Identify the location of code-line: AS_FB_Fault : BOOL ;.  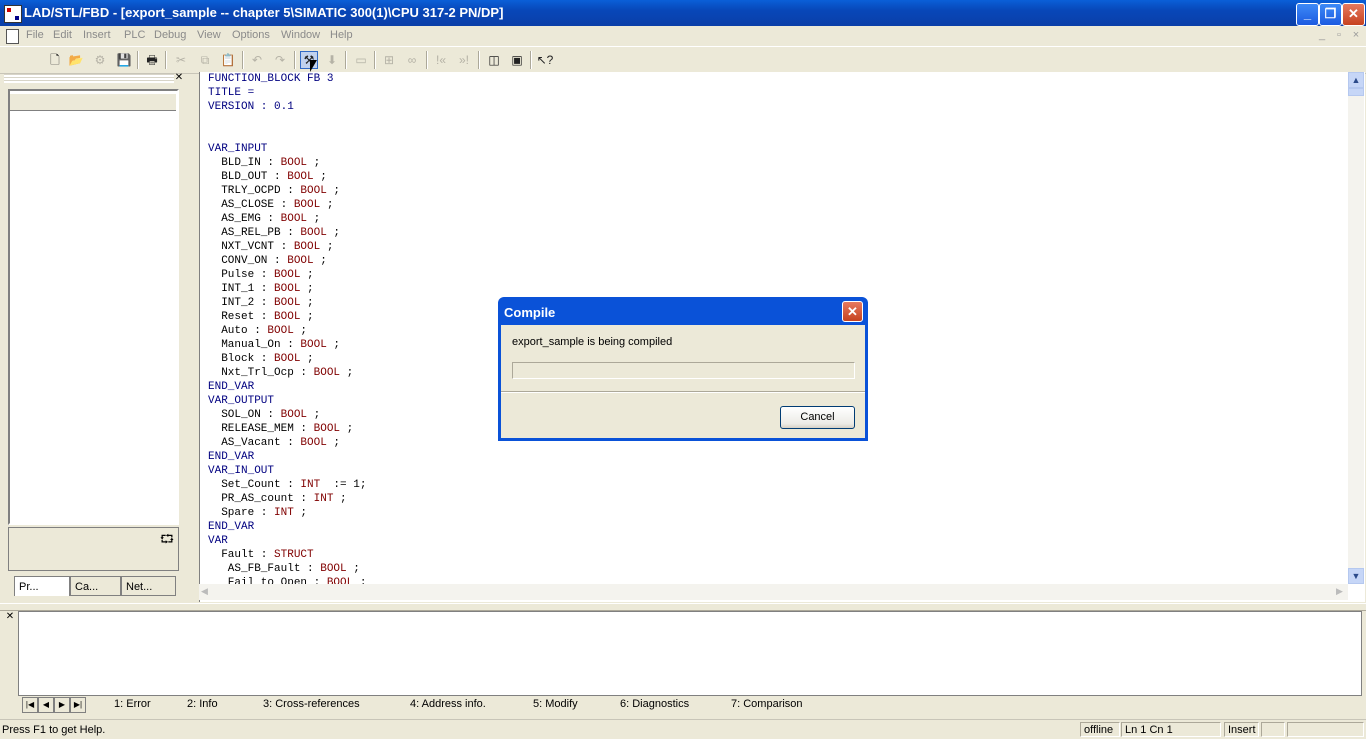
(773, 569).